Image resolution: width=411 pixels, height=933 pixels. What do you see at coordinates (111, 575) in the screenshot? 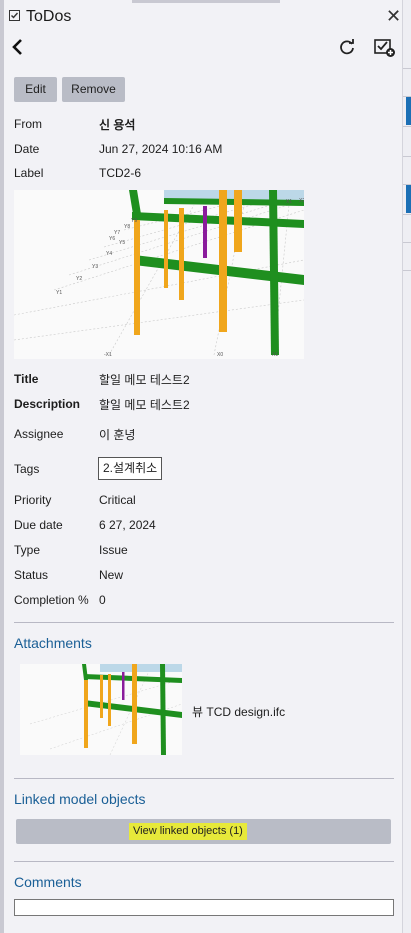
I see `status-value: New` at bounding box center [111, 575].